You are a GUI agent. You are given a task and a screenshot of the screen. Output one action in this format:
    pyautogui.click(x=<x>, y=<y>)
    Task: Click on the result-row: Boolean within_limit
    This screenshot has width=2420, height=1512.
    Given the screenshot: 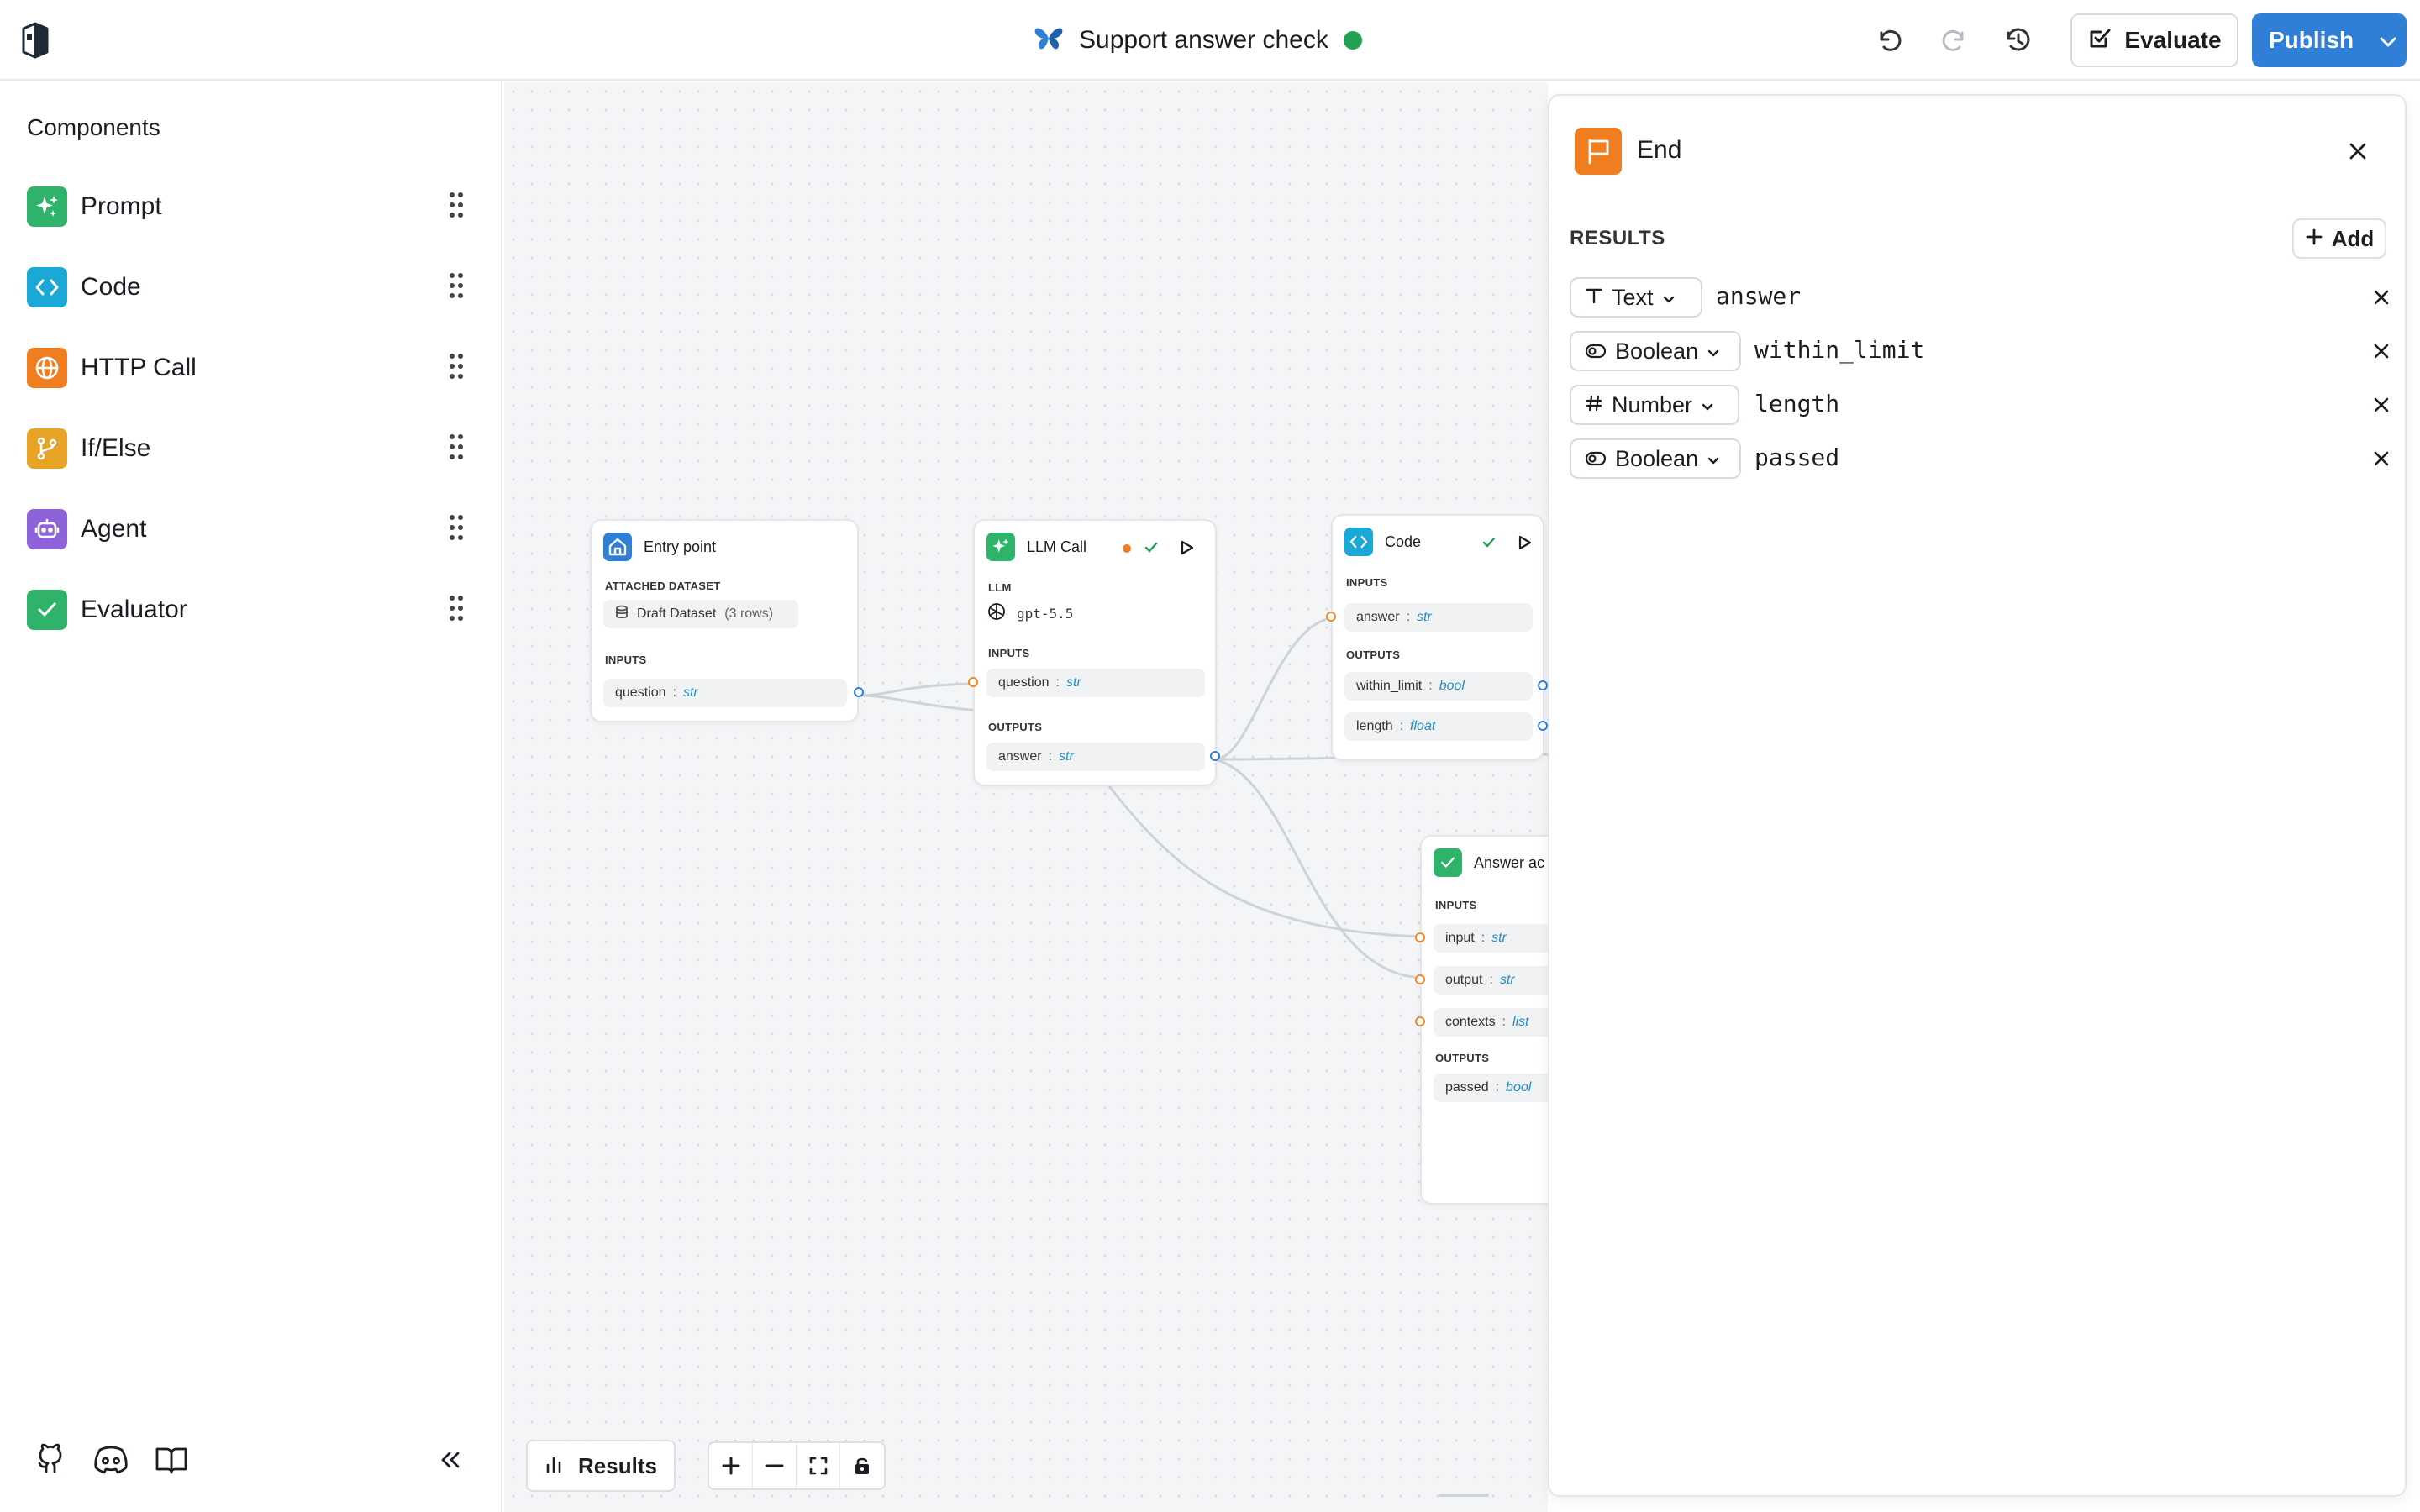 What is the action you would take?
    pyautogui.click(x=1980, y=351)
    